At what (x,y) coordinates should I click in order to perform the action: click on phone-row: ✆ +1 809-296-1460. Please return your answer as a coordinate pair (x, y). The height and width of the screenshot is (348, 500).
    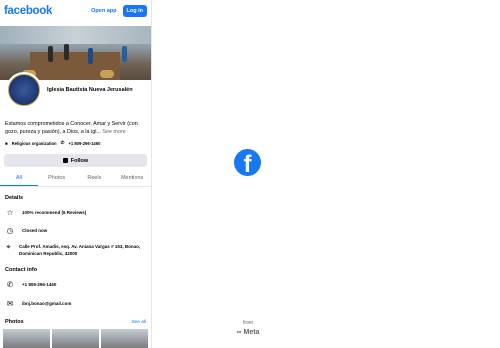
    Looking at the image, I should click on (75, 284).